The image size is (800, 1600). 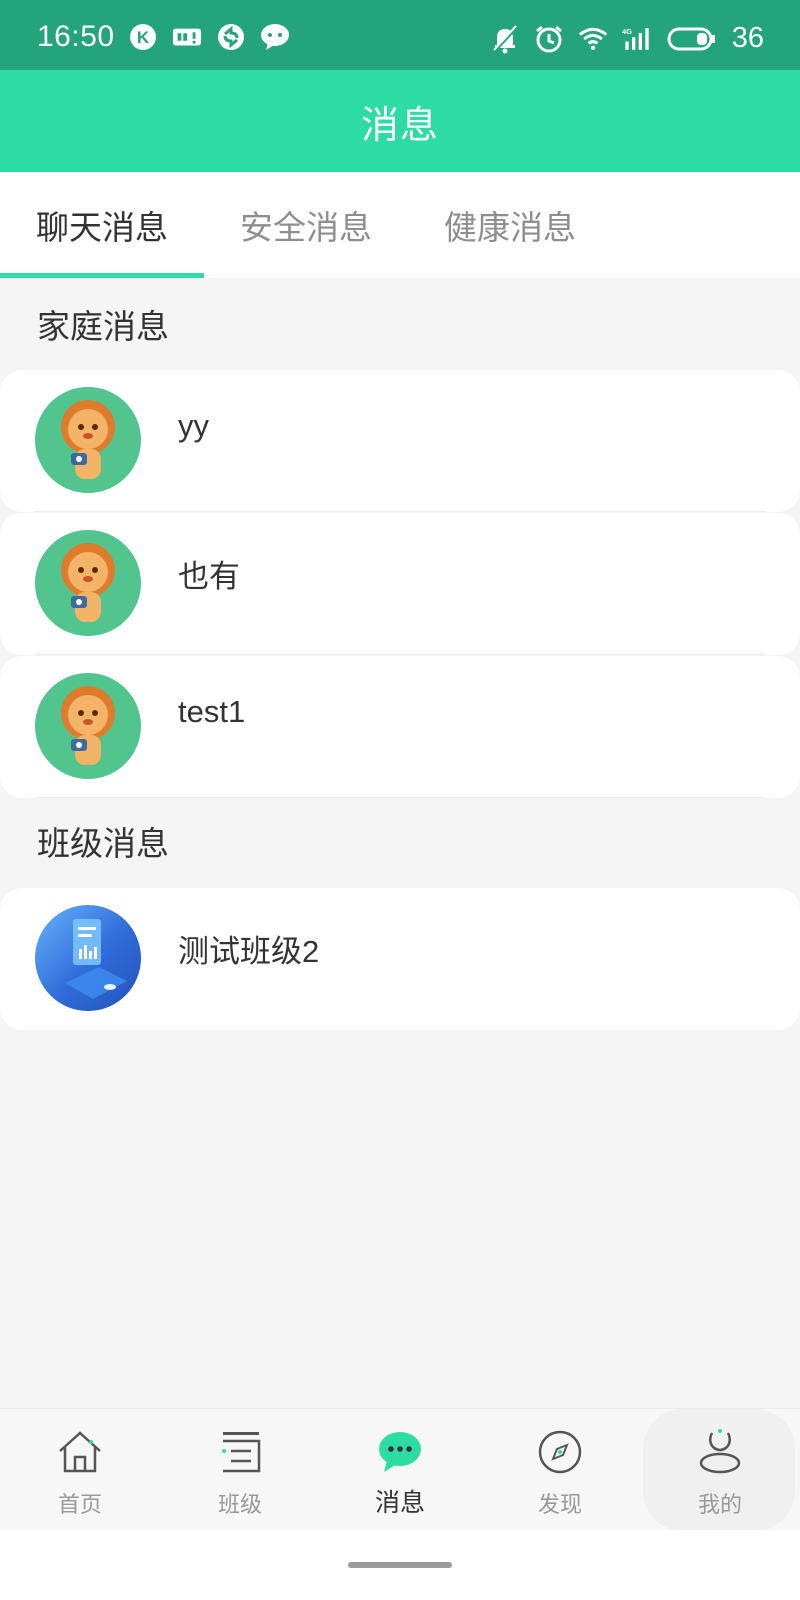 What do you see at coordinates (76, 36) in the screenshot?
I see `status-time: 16:50` at bounding box center [76, 36].